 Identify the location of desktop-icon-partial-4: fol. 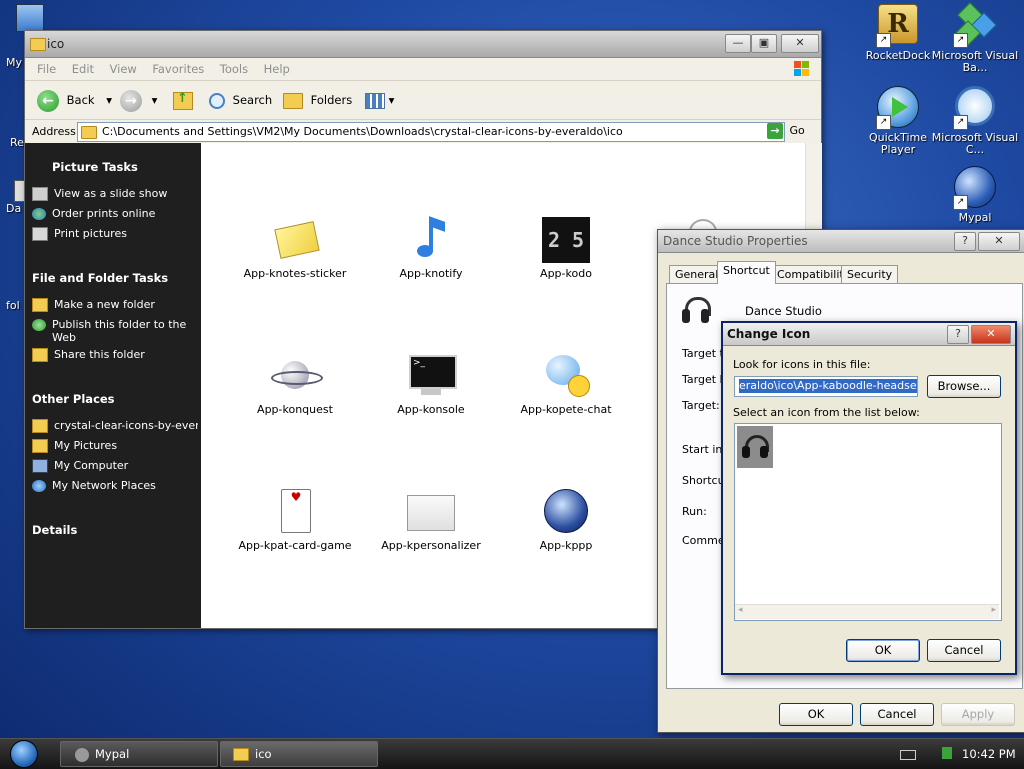
(13, 305).